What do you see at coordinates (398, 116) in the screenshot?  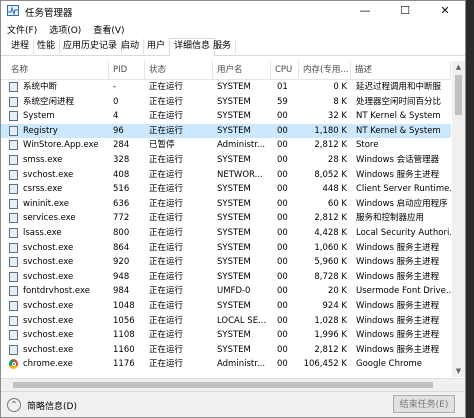 I see `cell-desc: NT Kernel & System` at bounding box center [398, 116].